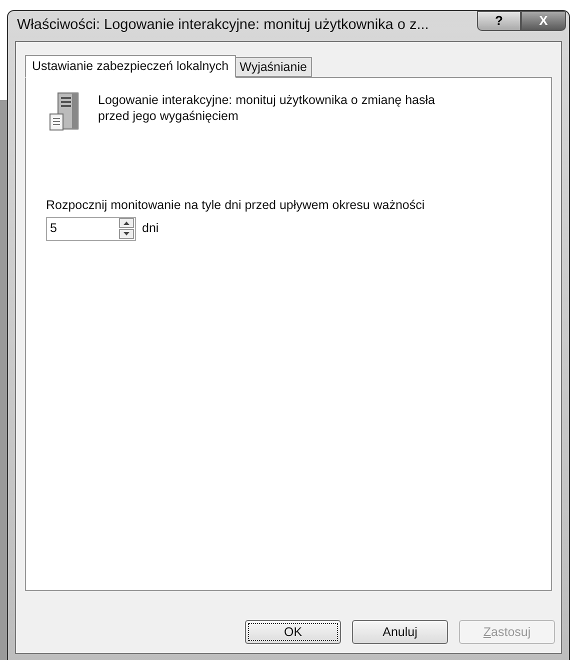 Image resolution: width=573 pixels, height=660 pixels. Describe the element at coordinates (267, 108) in the screenshot. I see `policy-description: Logowanie interakcyjne: monituj użytkownika o zmianę hasła przed jego wygaśnięciem` at that location.